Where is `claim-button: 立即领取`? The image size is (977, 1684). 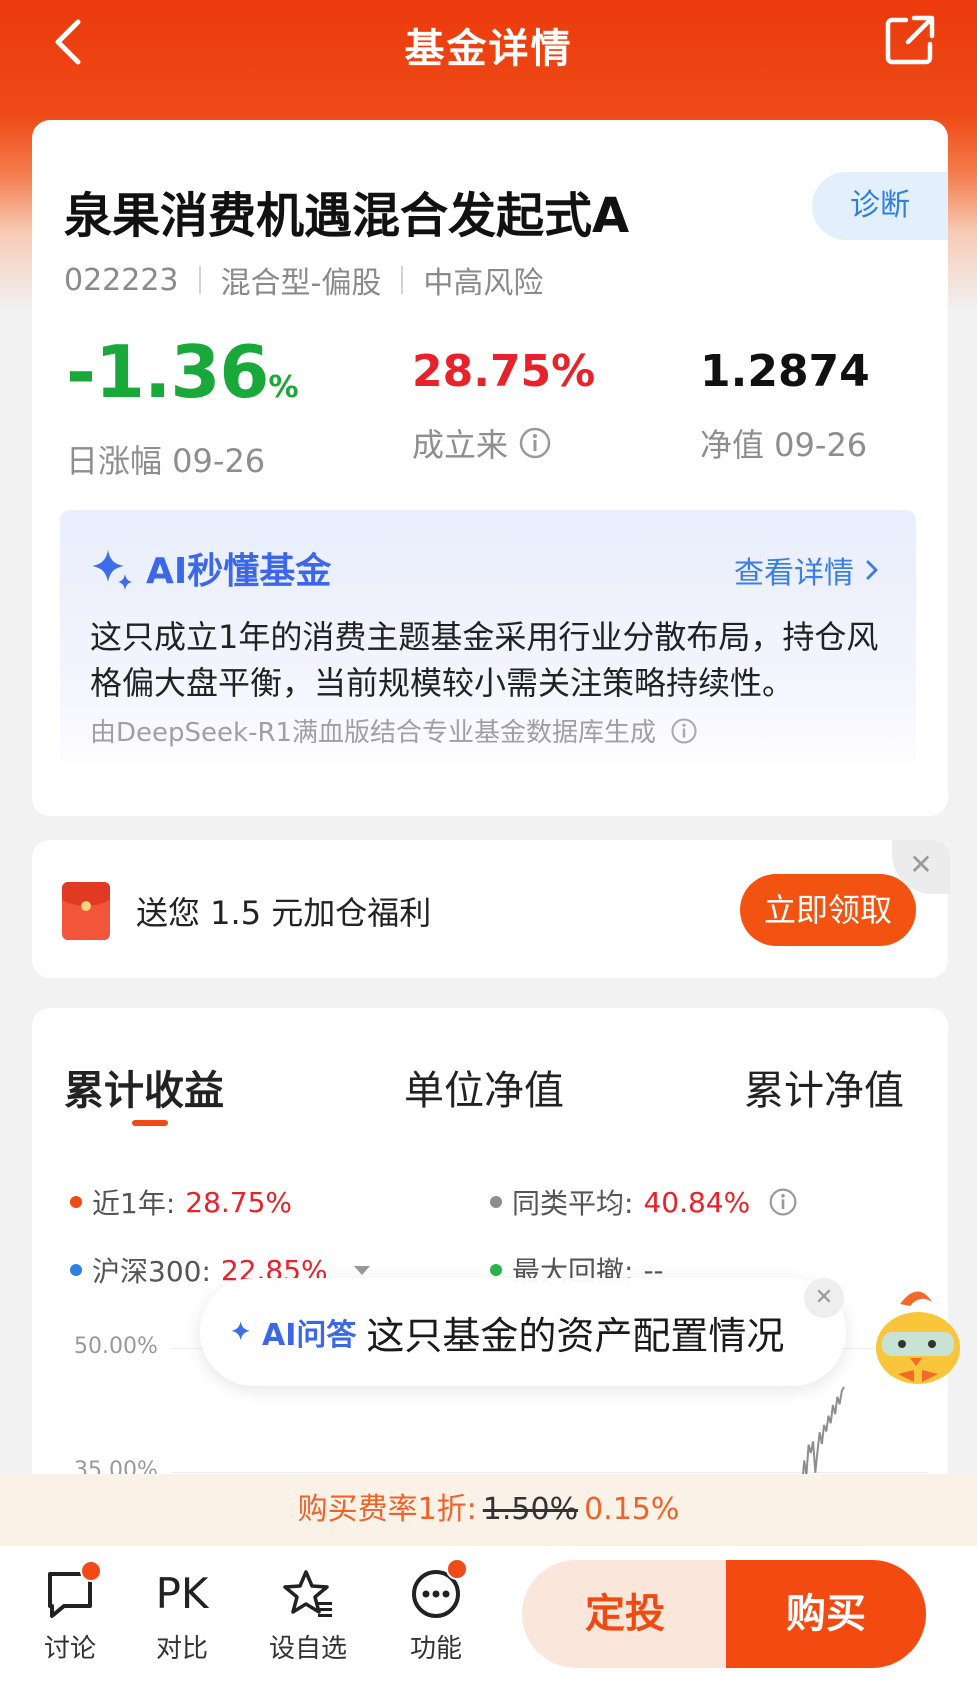 claim-button: 立即领取 is located at coordinates (828, 910).